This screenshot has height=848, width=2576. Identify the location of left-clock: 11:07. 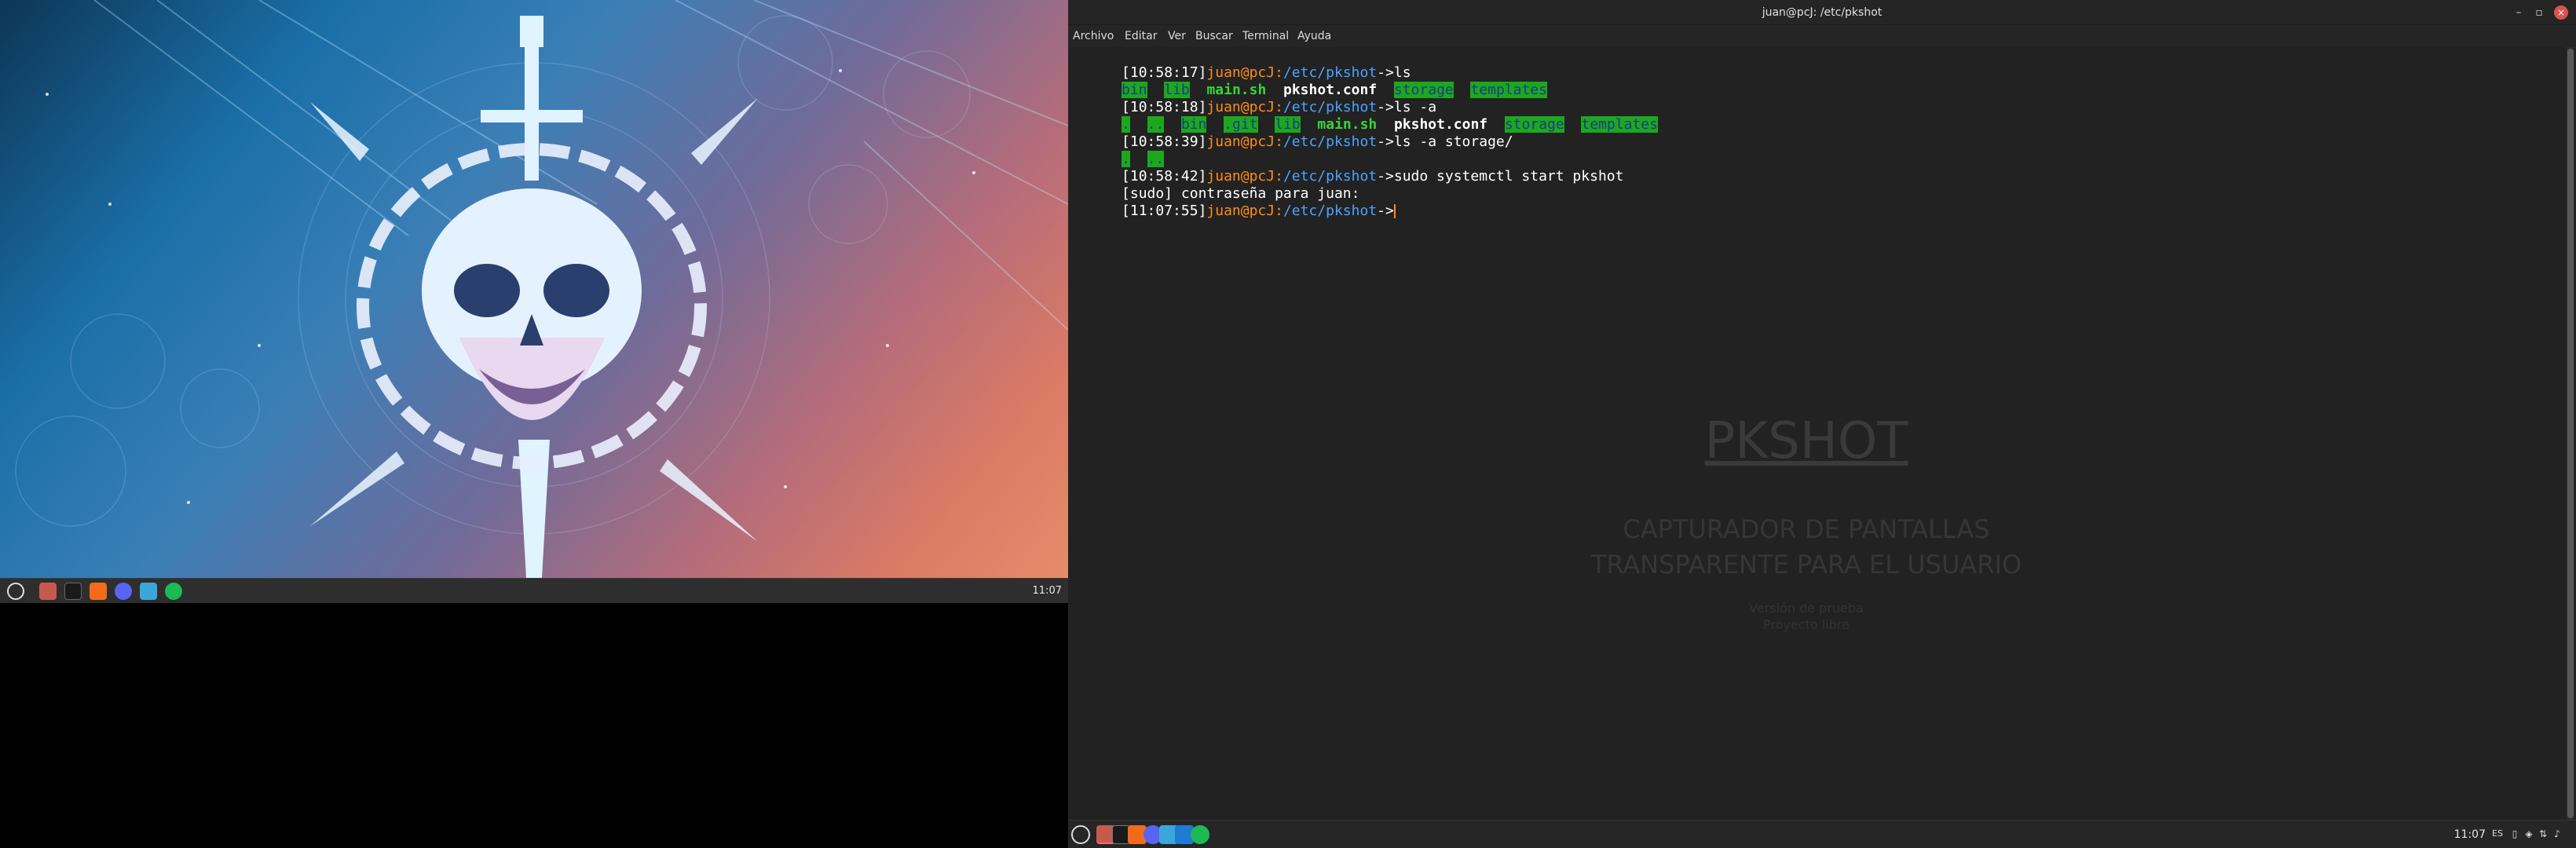
(1047, 591).